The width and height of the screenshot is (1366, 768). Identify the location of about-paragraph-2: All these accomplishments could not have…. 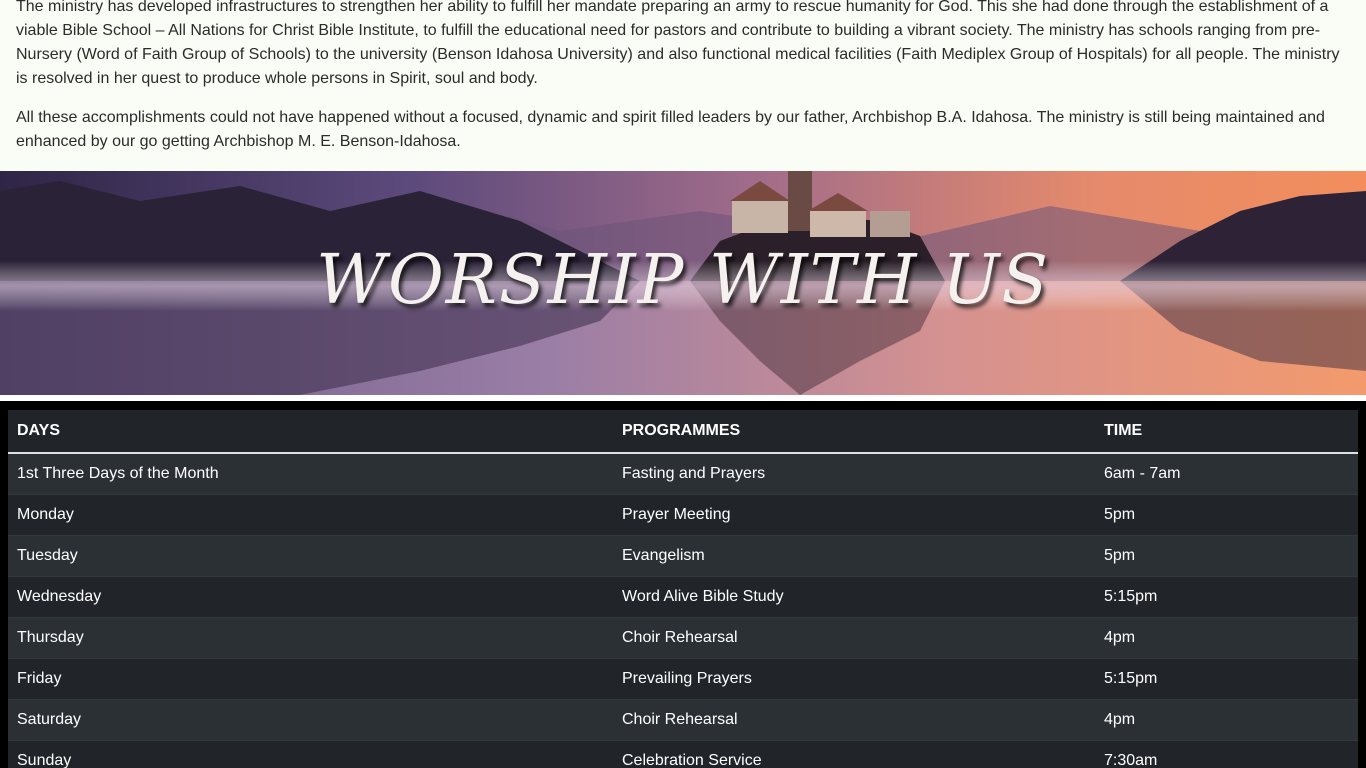
(670, 129).